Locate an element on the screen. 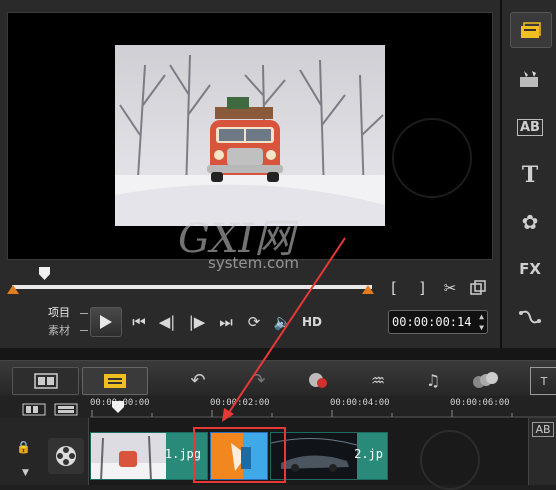 The image size is (556, 490). filter-icon: FX is located at coordinates (530, 269).